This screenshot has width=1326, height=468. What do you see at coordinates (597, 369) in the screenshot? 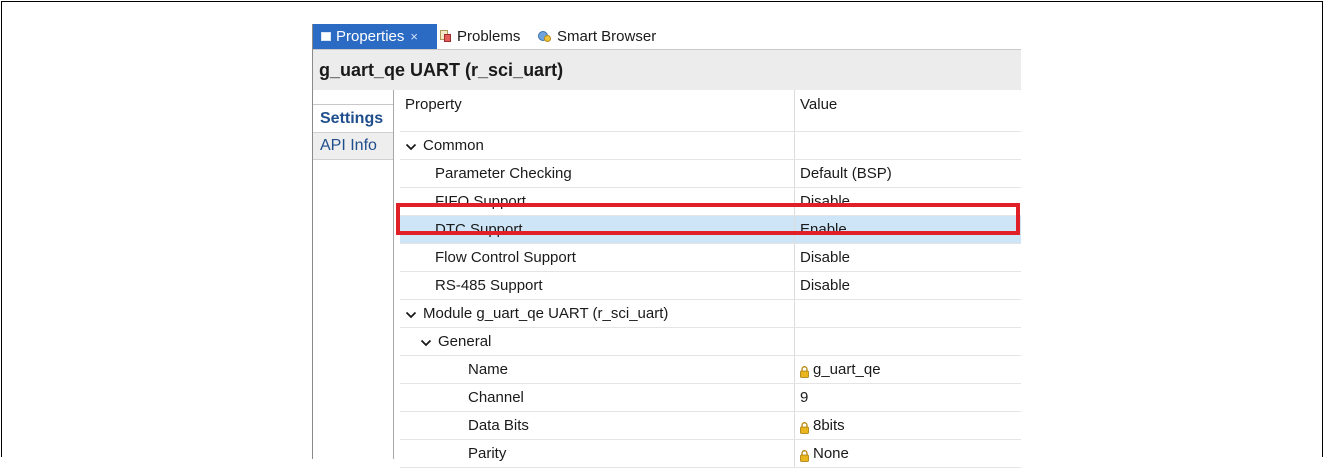
I see `property-name: Name` at bounding box center [597, 369].